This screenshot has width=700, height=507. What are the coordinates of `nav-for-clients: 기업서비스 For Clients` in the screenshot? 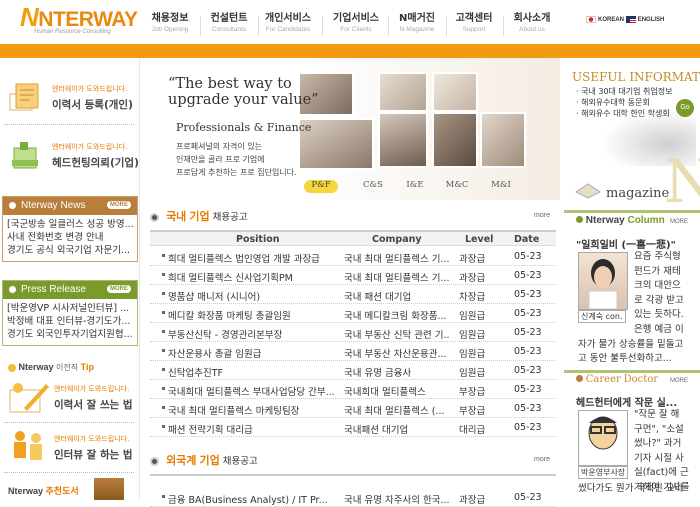 It's located at (356, 27).